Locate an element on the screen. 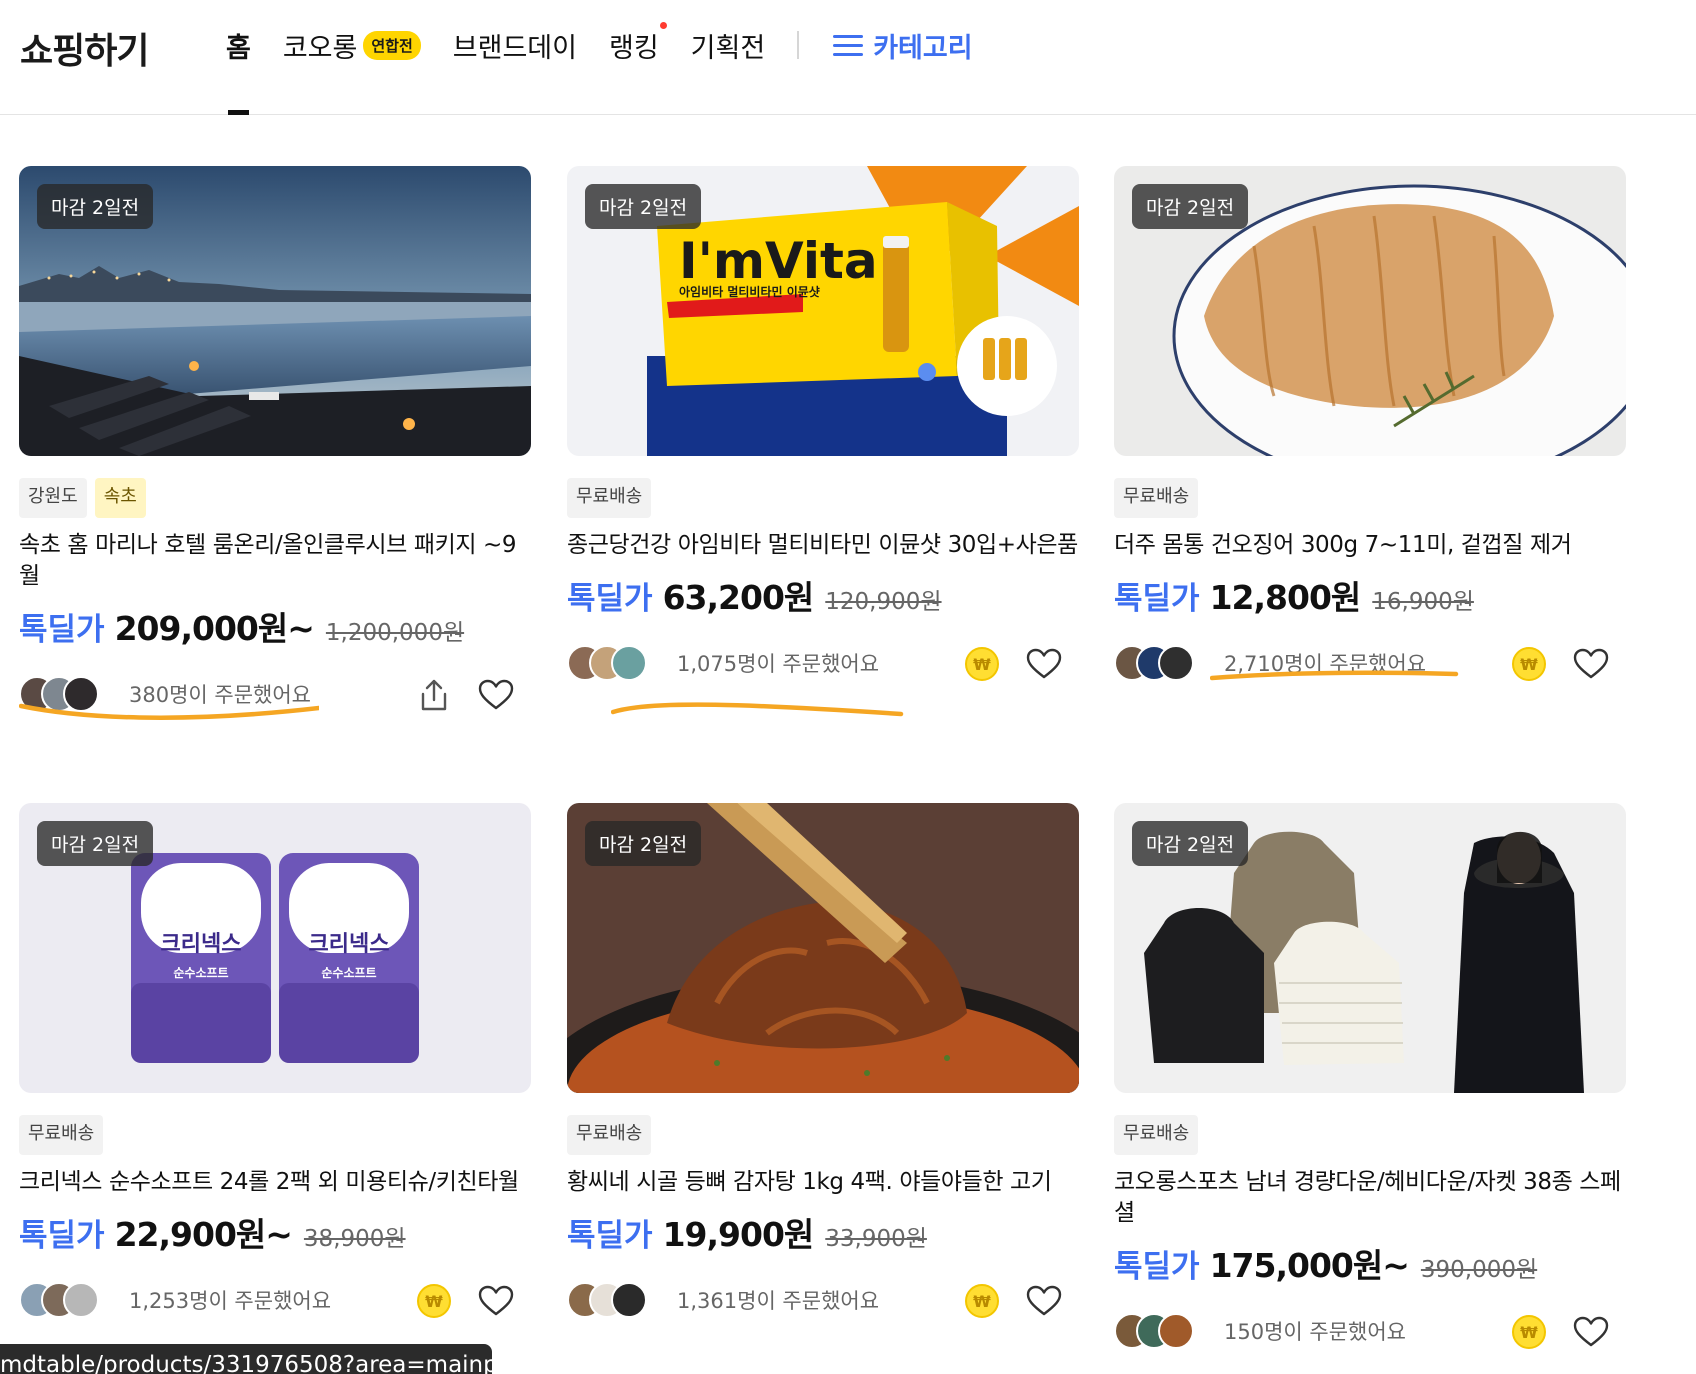 This screenshot has height=1374, width=1696. nav-divider is located at coordinates (798, 45).